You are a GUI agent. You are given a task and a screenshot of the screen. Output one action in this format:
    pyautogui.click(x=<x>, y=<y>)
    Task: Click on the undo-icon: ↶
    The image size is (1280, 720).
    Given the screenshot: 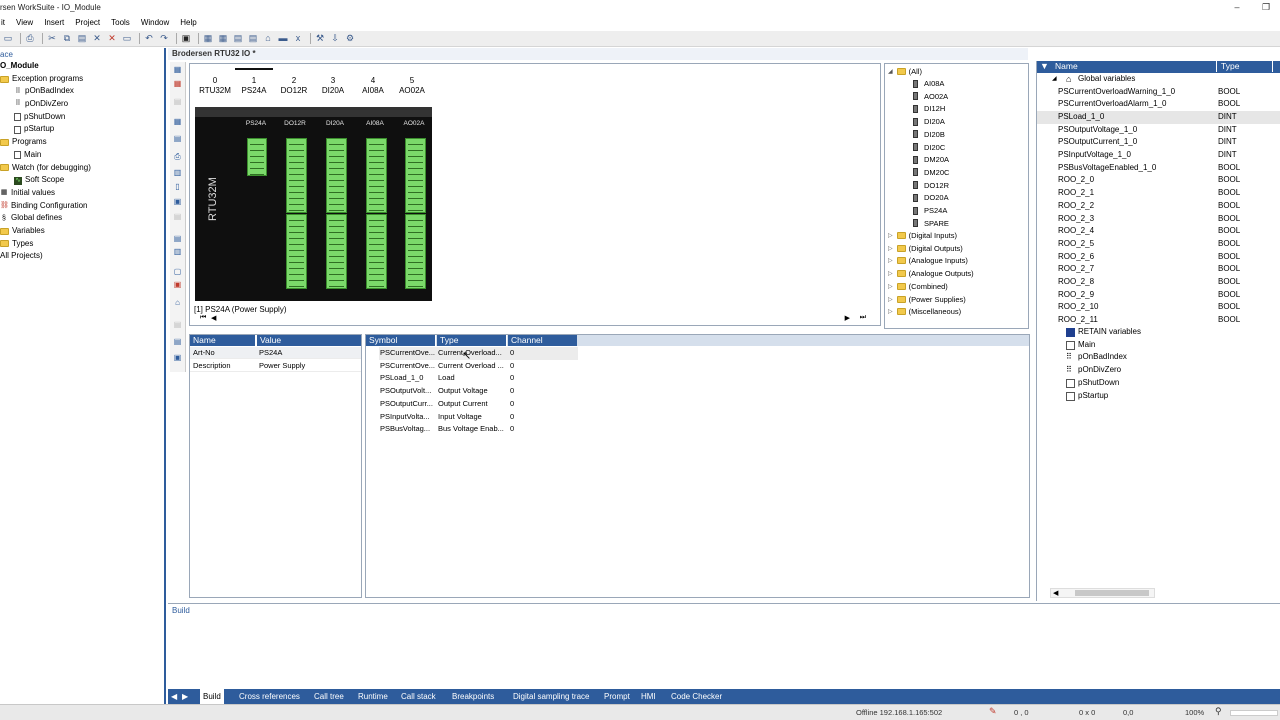 What is the action you would take?
    pyautogui.click(x=149, y=38)
    